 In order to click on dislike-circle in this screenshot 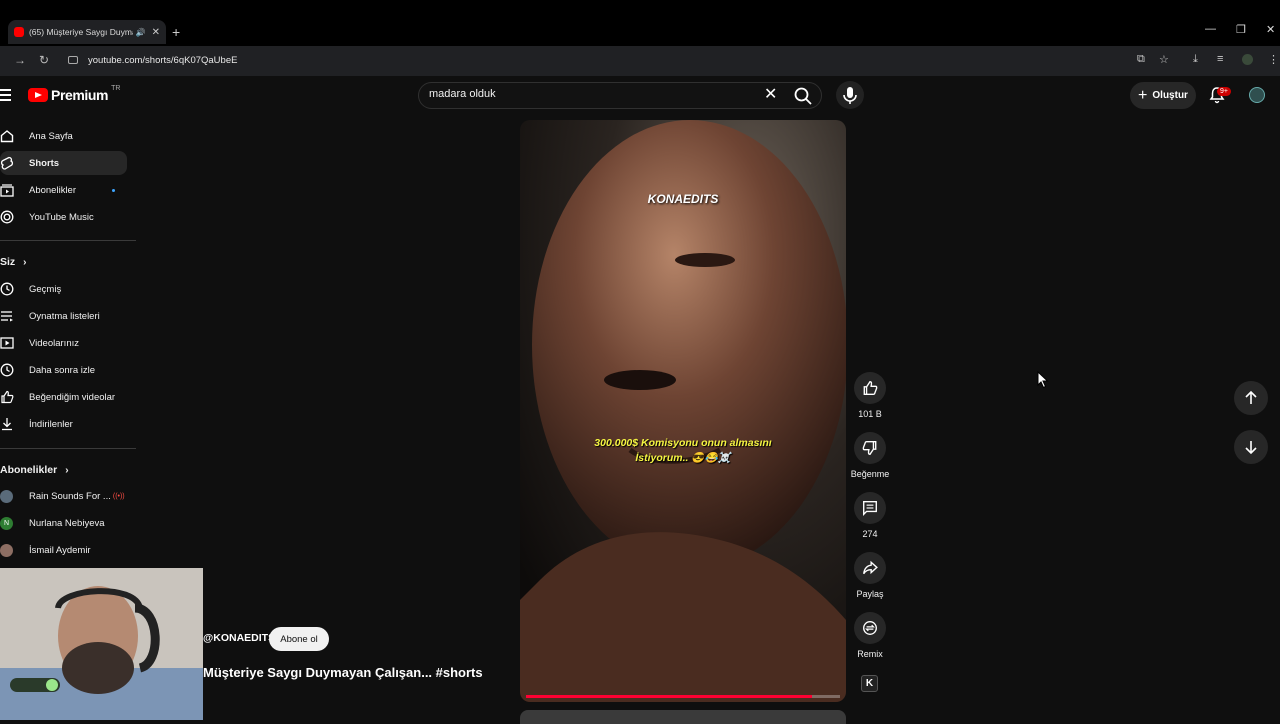, I will do `click(870, 448)`.